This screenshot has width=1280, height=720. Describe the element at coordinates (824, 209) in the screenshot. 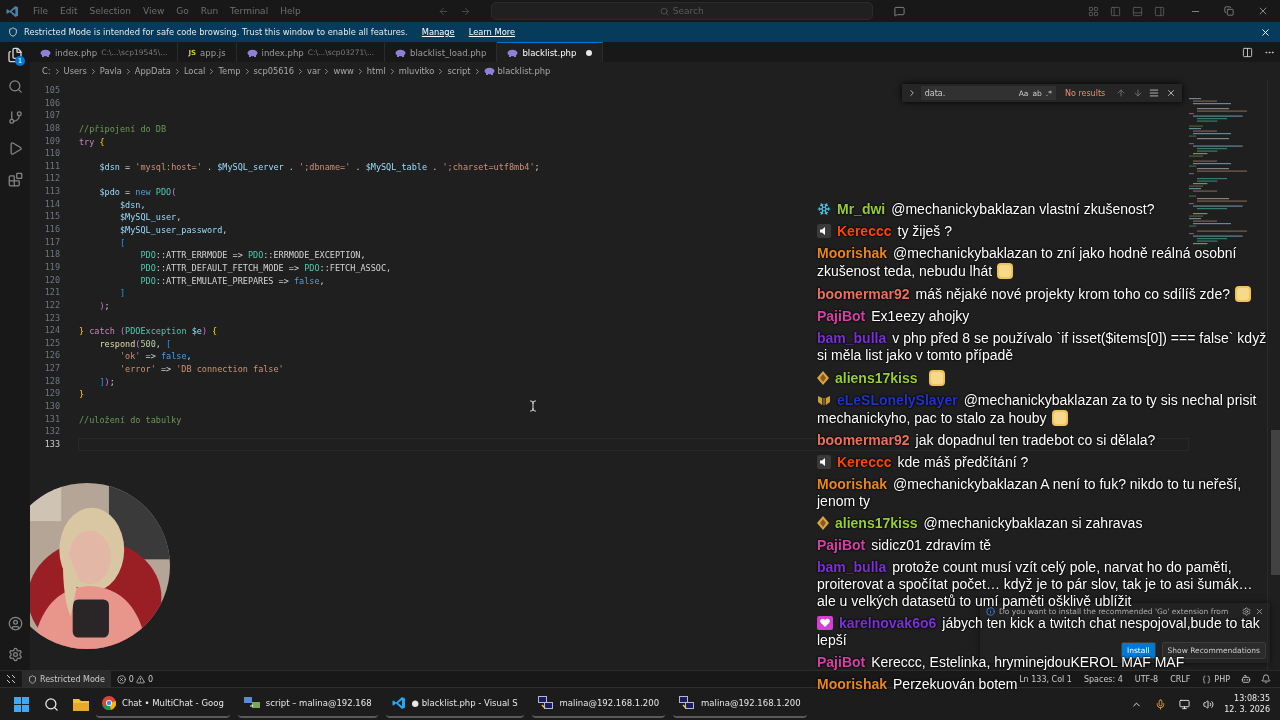

I see `snowflake-icon` at that location.